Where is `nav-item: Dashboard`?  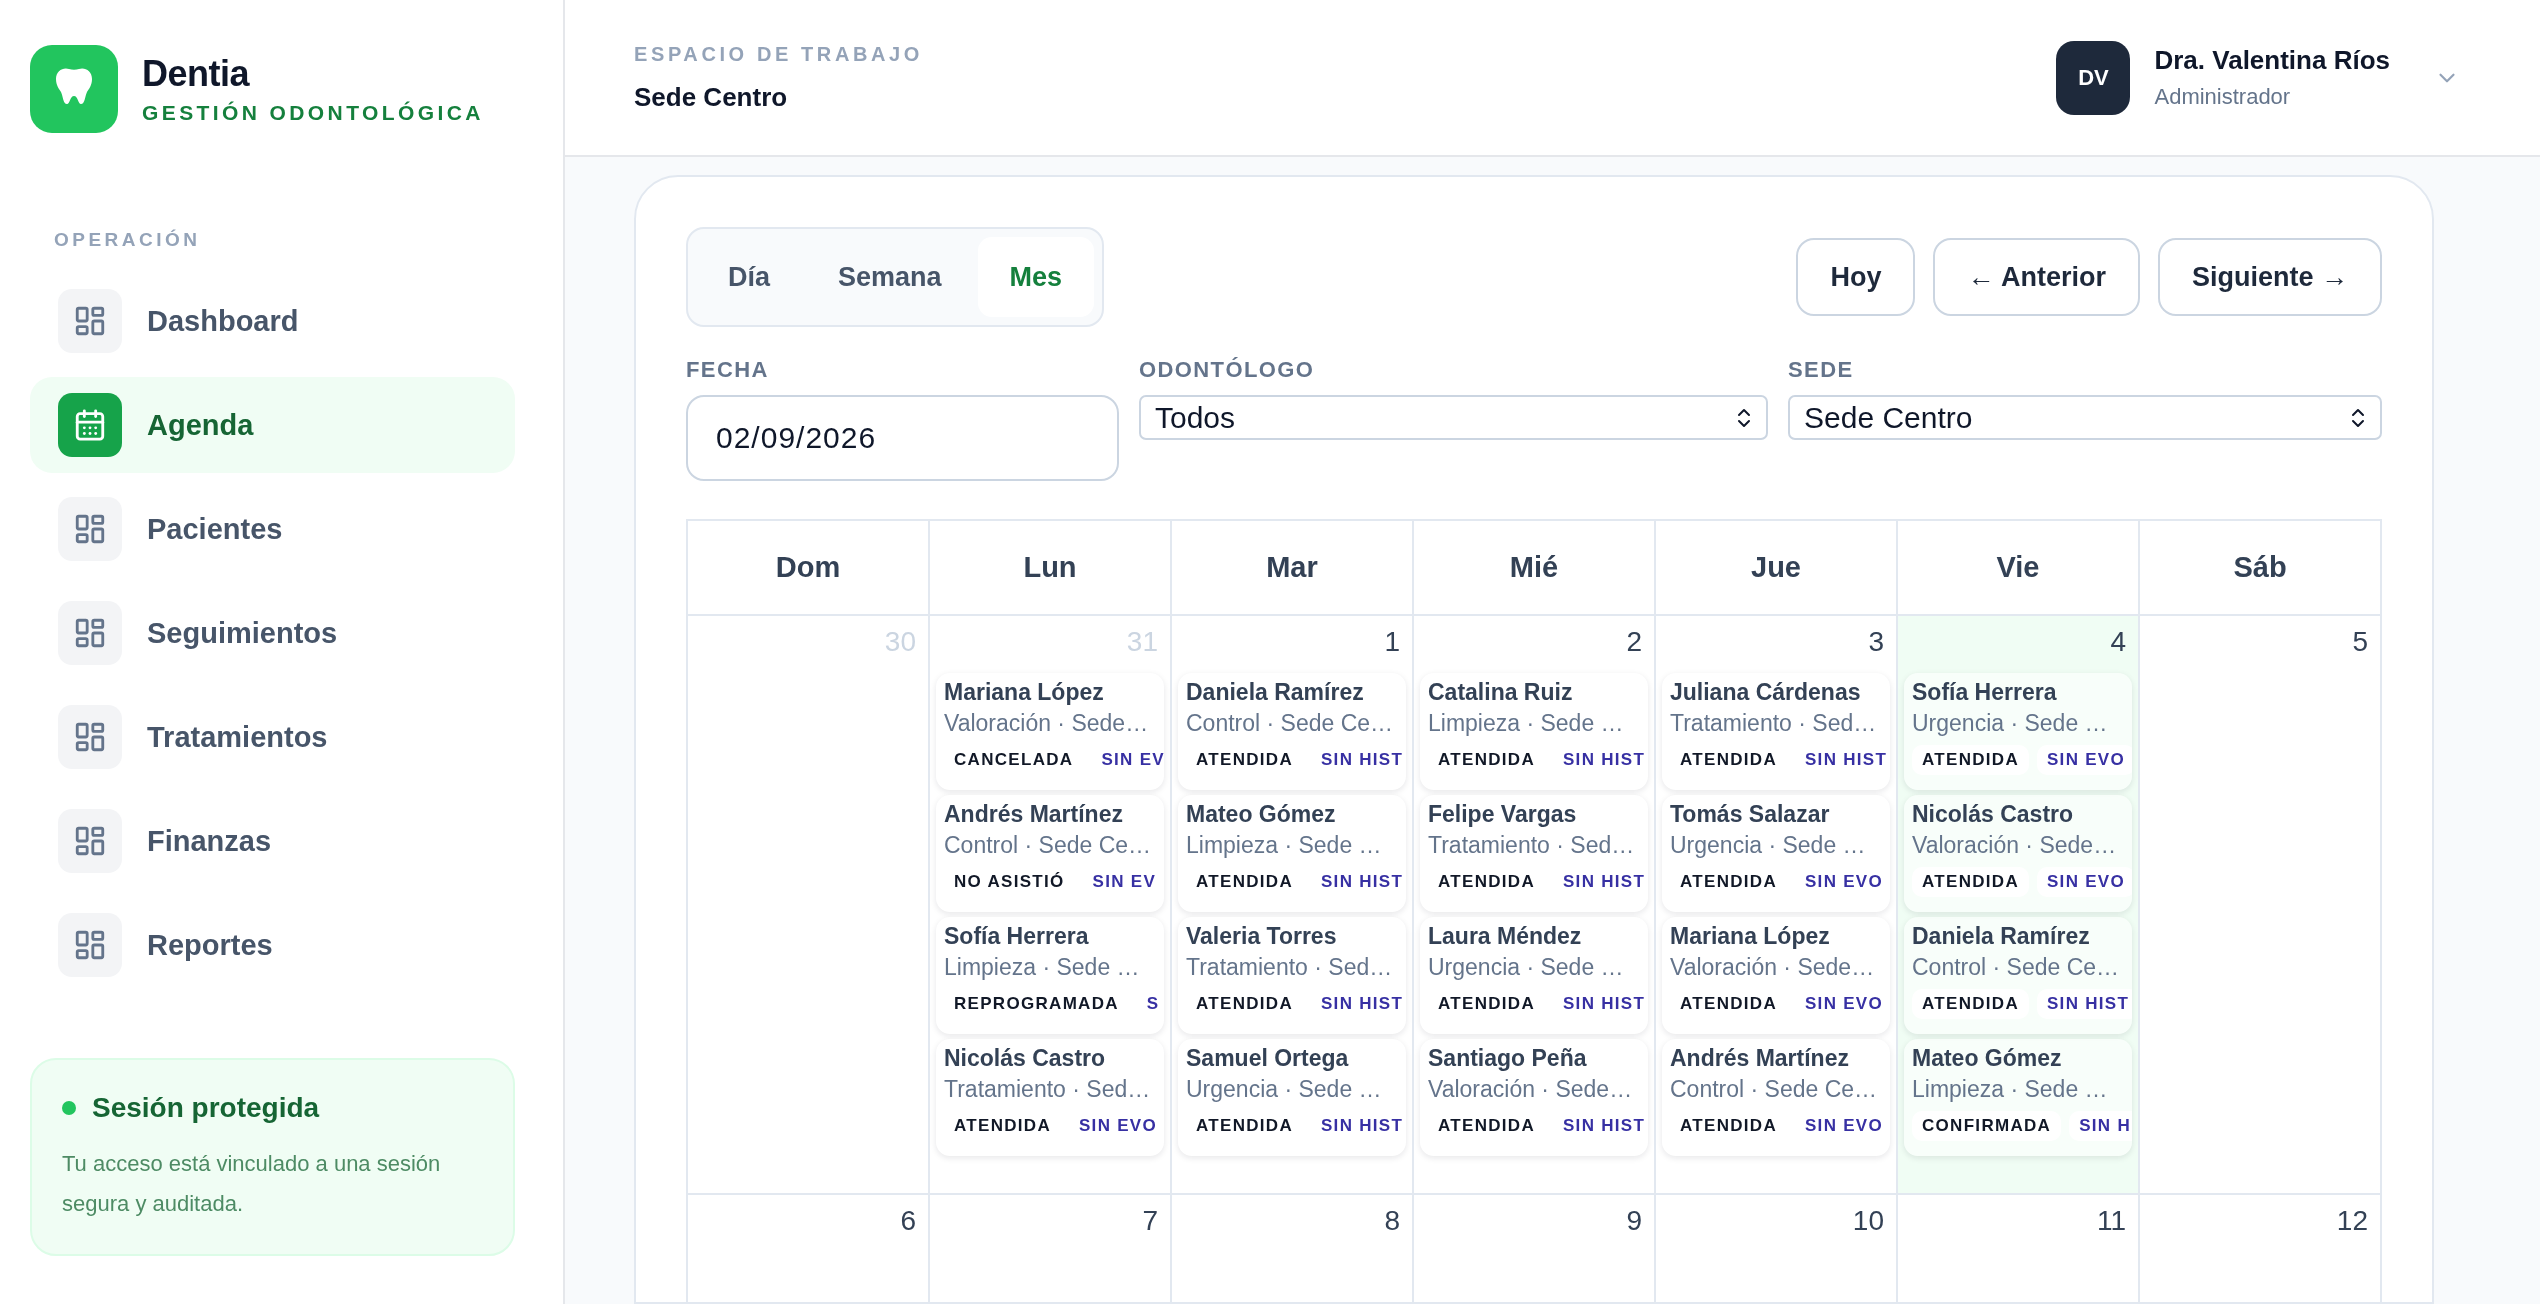
nav-item: Dashboard is located at coordinates (272, 321).